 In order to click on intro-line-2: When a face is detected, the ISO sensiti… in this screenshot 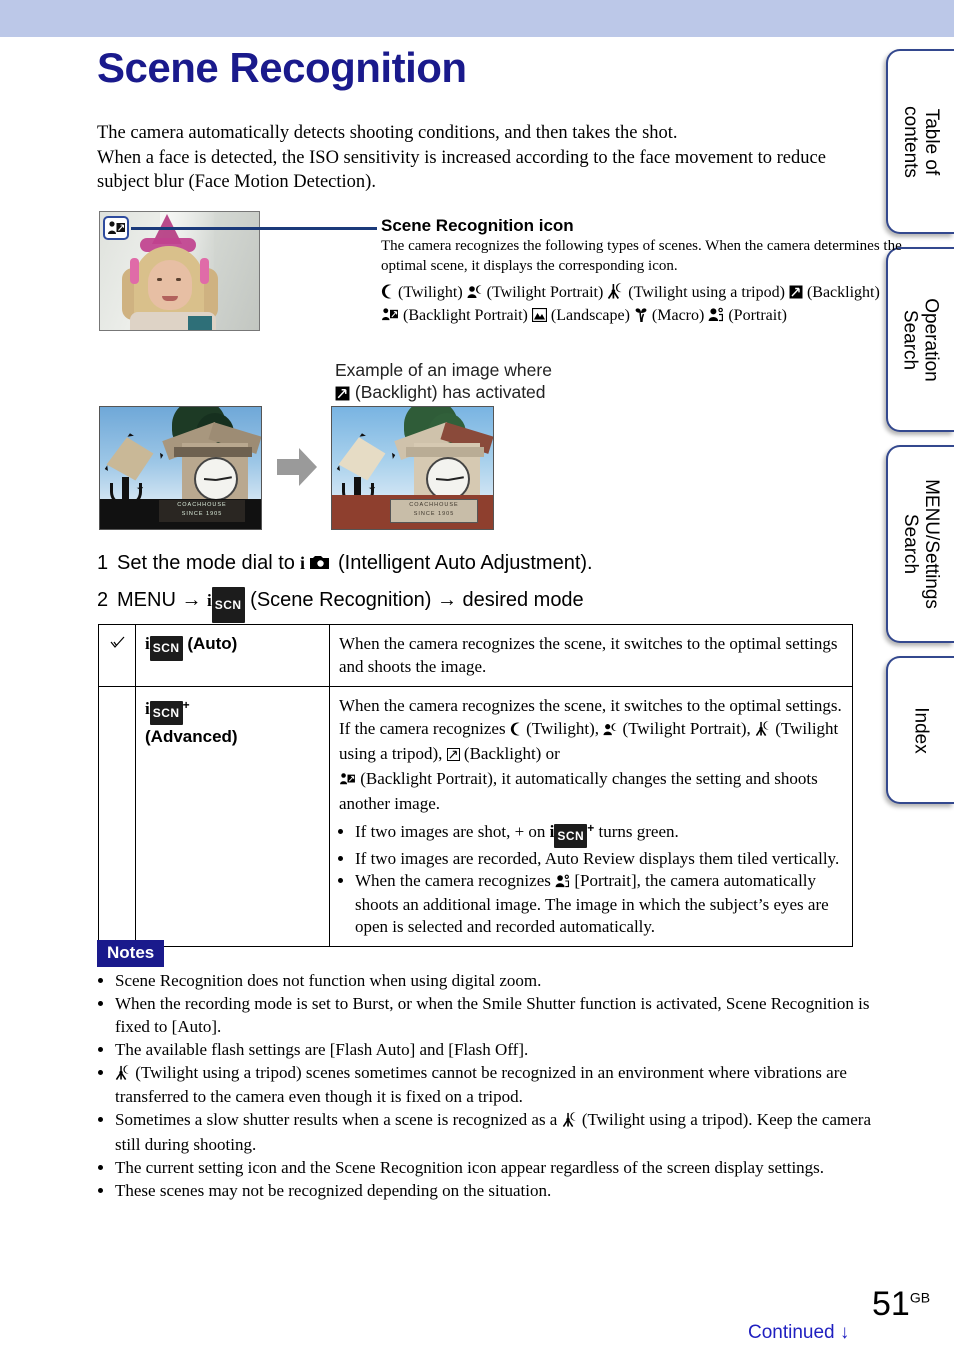, I will do `click(461, 170)`.